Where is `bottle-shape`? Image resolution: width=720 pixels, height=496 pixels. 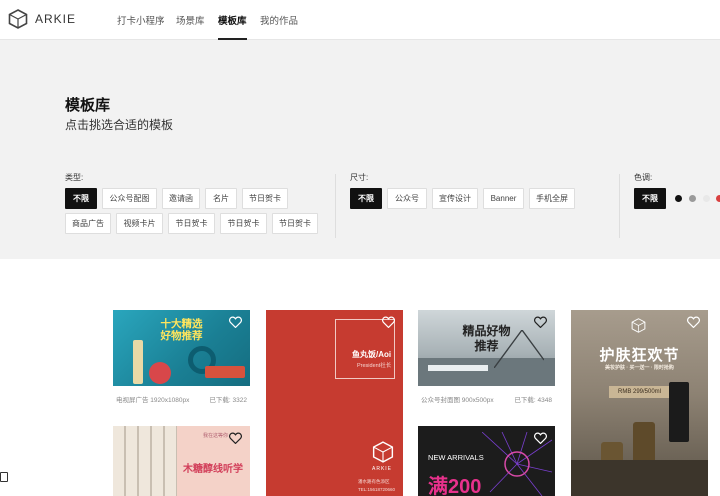 bottle-shape is located at coordinates (679, 412).